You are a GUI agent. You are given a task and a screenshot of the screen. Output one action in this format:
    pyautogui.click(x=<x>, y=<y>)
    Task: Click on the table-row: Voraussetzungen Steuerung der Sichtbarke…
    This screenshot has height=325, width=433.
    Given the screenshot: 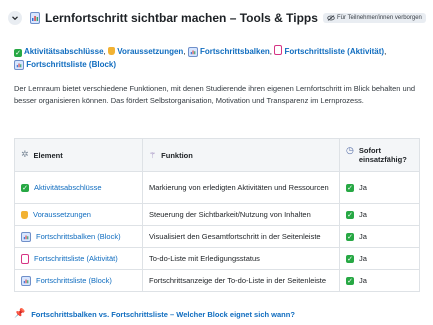 What is the action you would take?
    pyautogui.click(x=217, y=214)
    